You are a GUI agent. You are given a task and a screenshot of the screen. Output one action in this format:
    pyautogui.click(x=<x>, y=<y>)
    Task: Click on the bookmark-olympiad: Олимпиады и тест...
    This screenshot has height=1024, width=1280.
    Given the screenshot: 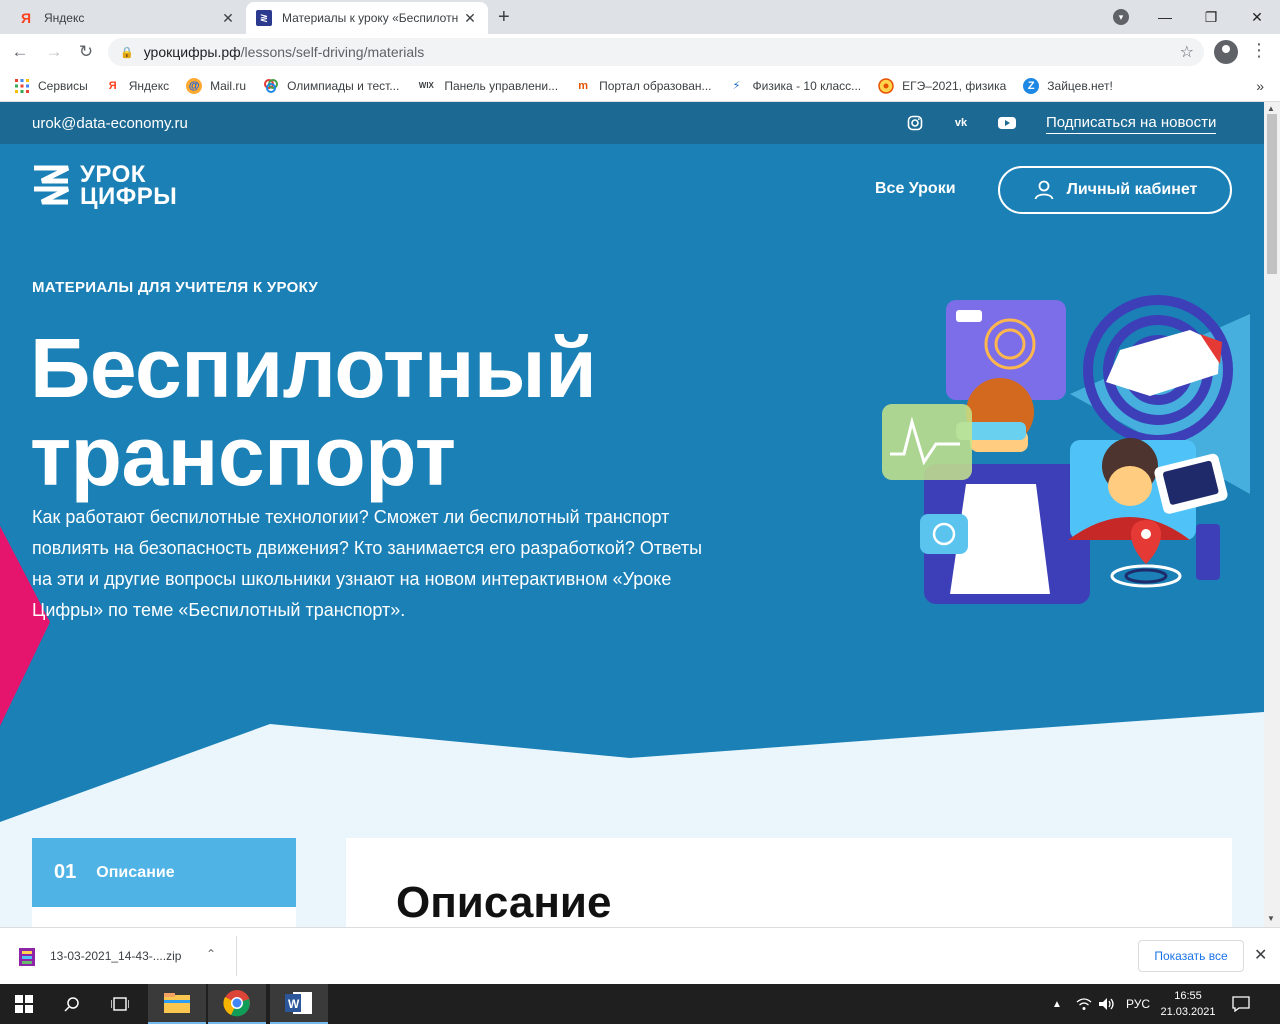 What is the action you would take?
    pyautogui.click(x=331, y=86)
    